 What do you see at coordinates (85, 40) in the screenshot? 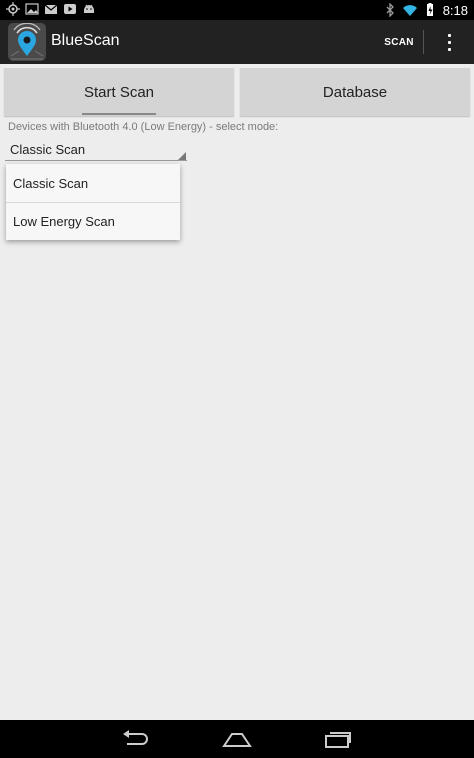
I see `app-title: BlueScan` at bounding box center [85, 40].